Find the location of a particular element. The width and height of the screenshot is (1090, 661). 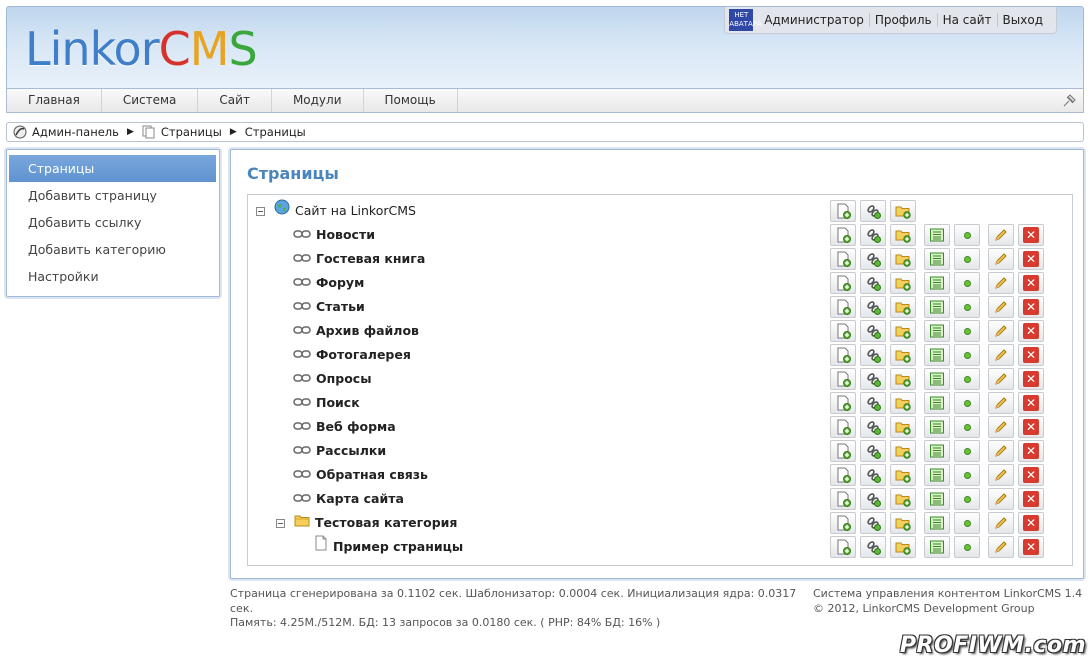

tree-link-item: Гостевая книга is located at coordinates (359, 259).